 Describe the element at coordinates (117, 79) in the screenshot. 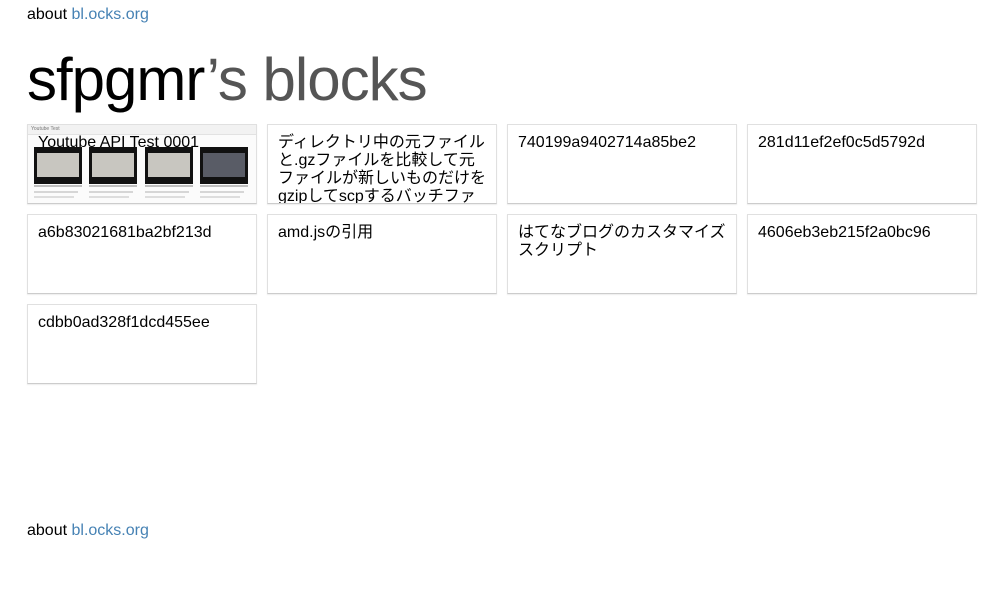

I see `owner-name: sfpgmr` at that location.